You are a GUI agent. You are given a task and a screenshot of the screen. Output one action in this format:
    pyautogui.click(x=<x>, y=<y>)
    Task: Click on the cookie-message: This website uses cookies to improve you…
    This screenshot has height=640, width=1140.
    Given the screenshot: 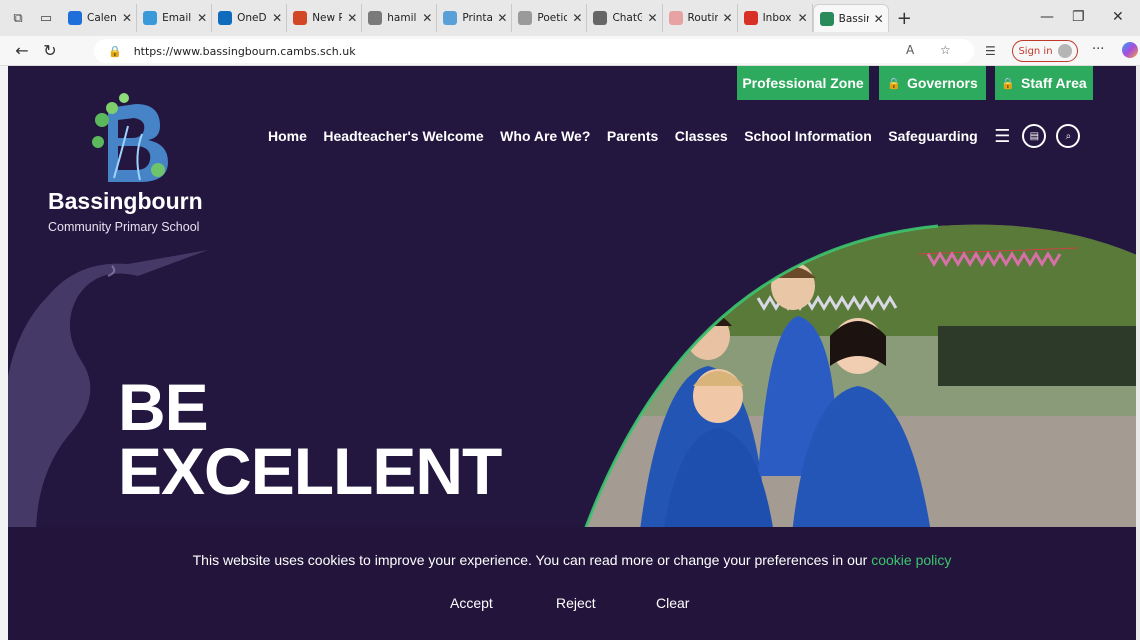 What is the action you would take?
    pyautogui.click(x=530, y=560)
    